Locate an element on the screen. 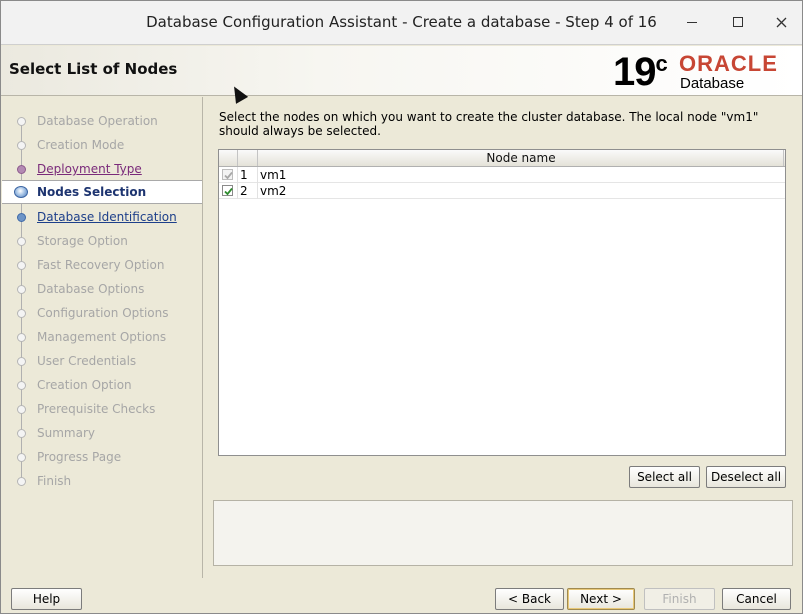  logo-version: 19c is located at coordinates (640, 72).